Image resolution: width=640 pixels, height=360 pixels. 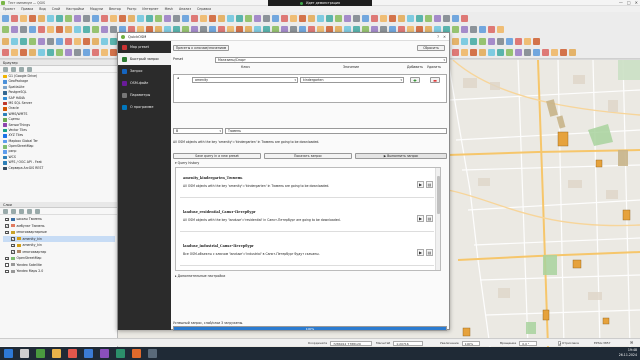 What do you see at coordinates (88, 353) in the screenshot?
I see `word-icon` at bounding box center [88, 353].